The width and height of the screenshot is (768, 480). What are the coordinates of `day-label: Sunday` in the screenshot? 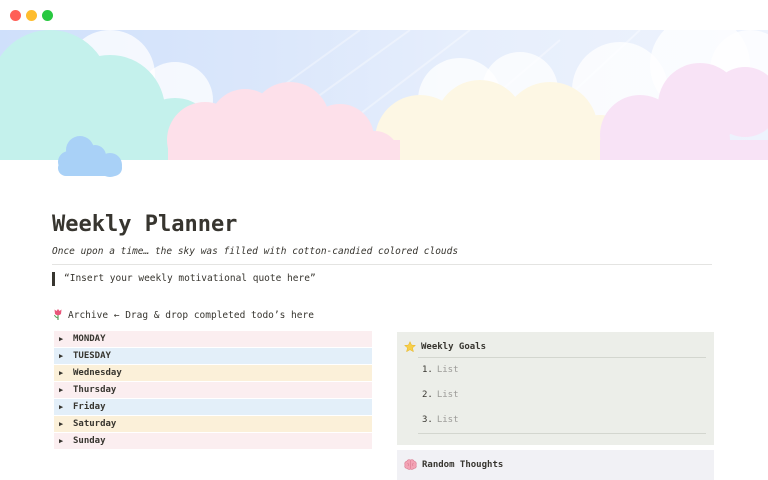 It's located at (89, 441).